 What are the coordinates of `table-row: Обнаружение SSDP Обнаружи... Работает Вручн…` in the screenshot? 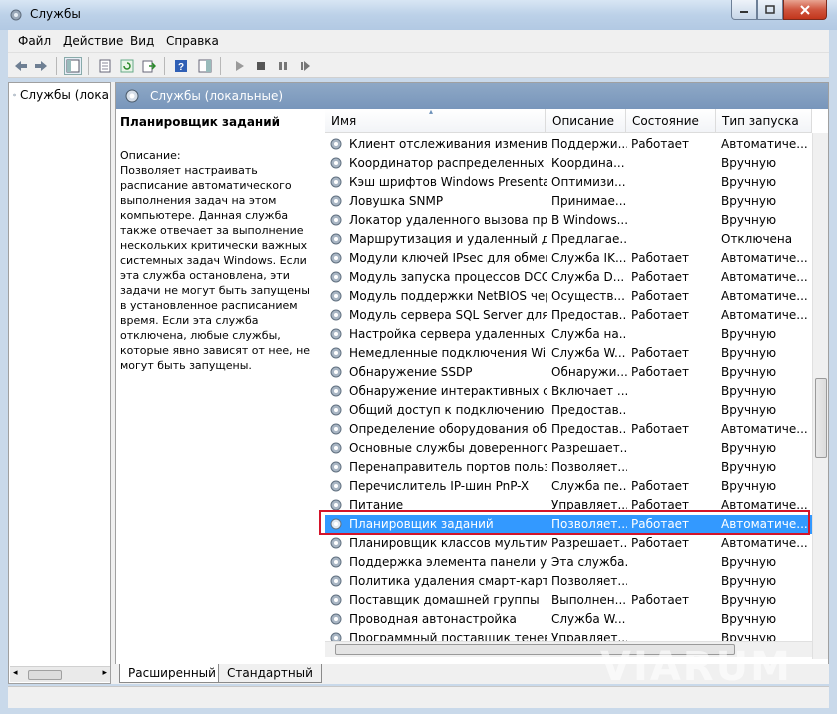 It's located at (568, 372).